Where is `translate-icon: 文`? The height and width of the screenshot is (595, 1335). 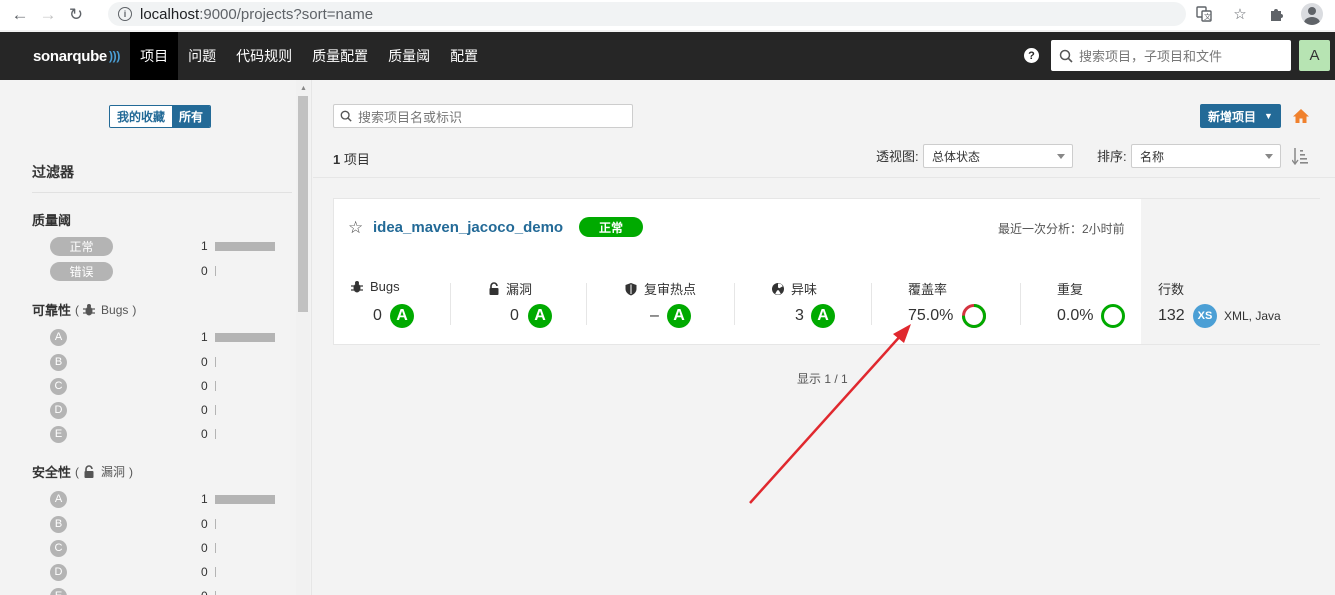
translate-icon: 文 is located at coordinates (1204, 14).